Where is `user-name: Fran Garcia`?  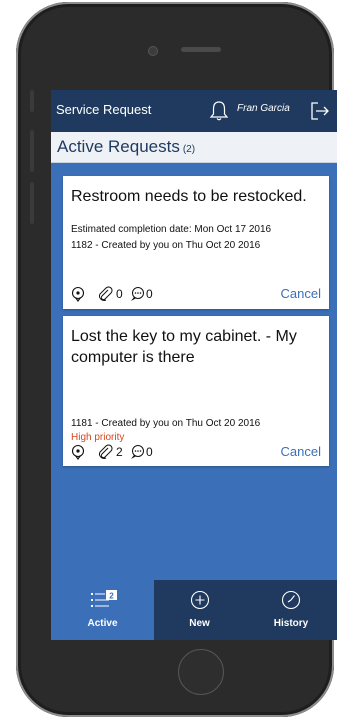 user-name: Fran Garcia is located at coordinates (263, 108).